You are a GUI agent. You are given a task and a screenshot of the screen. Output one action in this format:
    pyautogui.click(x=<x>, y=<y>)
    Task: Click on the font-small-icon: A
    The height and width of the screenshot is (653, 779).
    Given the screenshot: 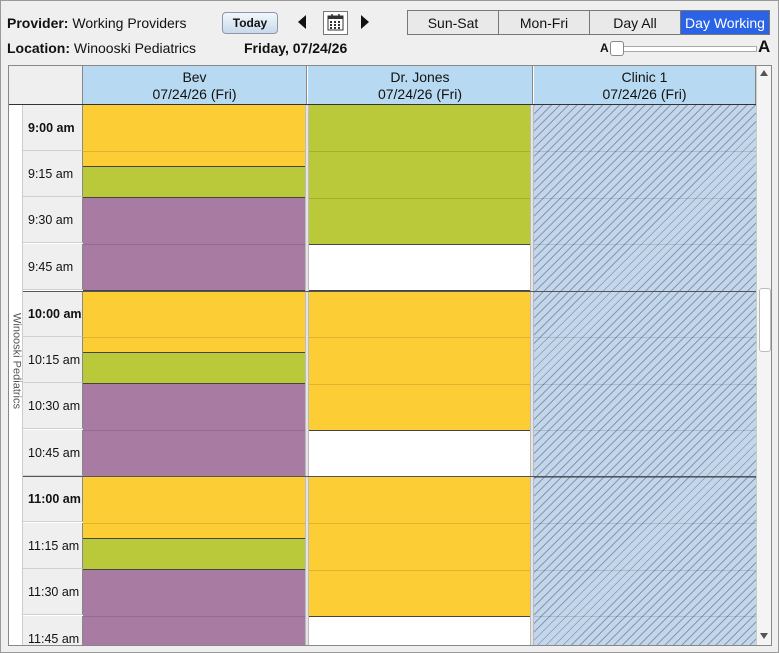 What is the action you would take?
    pyautogui.click(x=604, y=48)
    